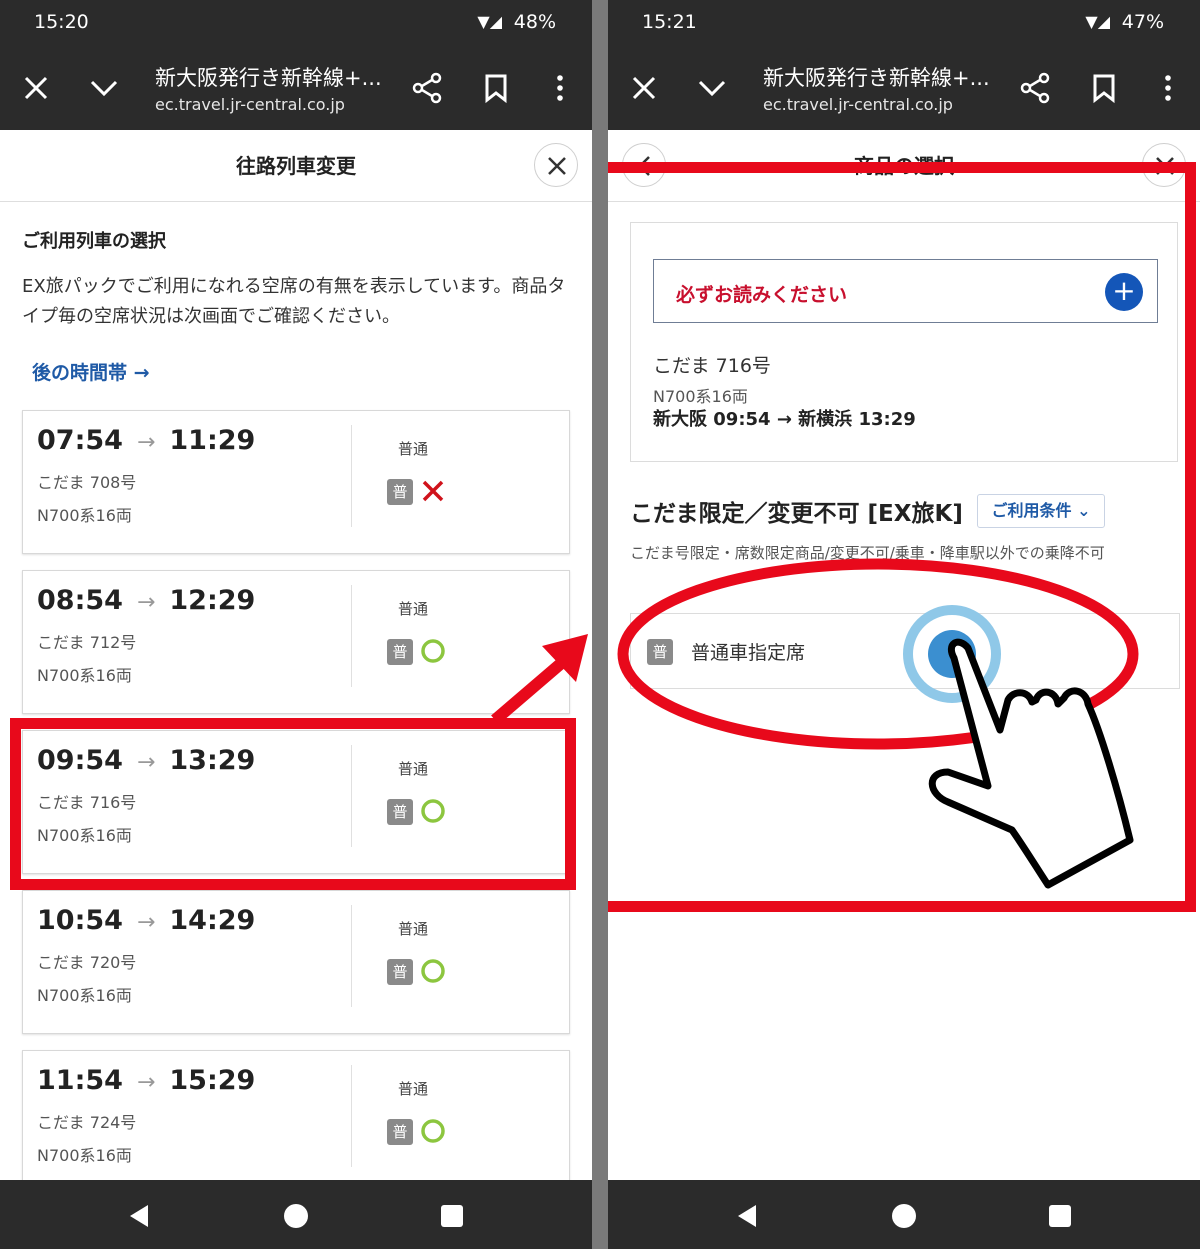 The image size is (1200, 1249). I want to click on train-times: 08:54 → 12:29, so click(146, 600).